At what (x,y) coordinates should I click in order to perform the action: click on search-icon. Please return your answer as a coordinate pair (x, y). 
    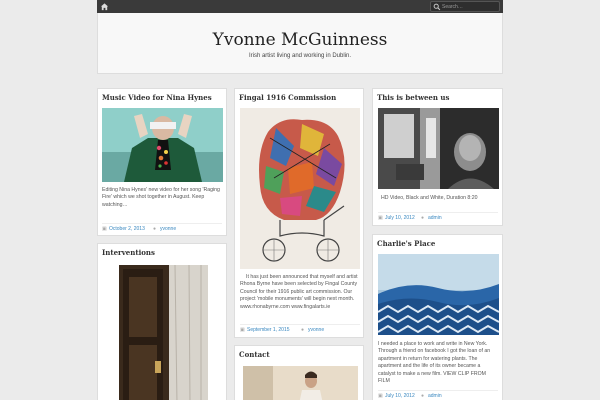
    Looking at the image, I should click on (437, 7).